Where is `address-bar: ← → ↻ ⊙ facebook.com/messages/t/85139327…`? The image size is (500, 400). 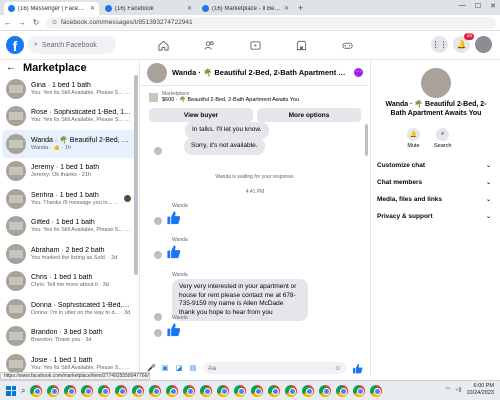
address-bar: ← → ↻ ⊙ facebook.com/messages/t/85139327… is located at coordinates (250, 23).